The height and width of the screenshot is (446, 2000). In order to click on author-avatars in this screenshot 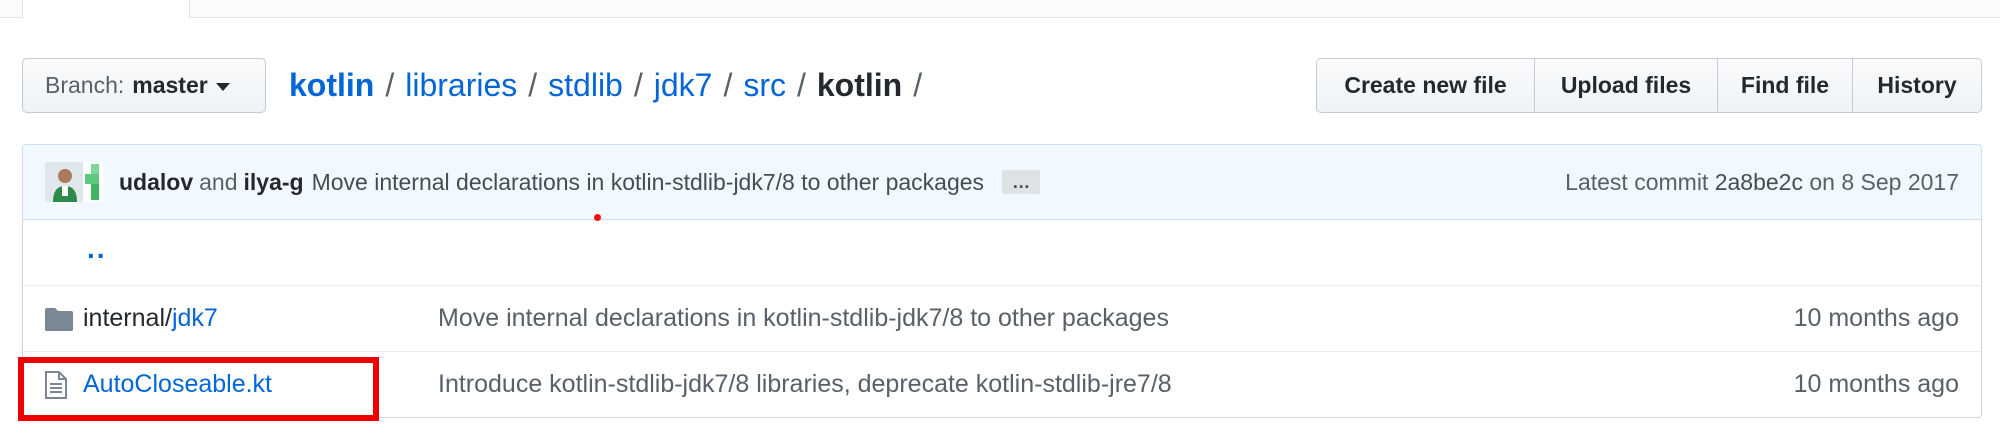, I will do `click(74, 182)`.